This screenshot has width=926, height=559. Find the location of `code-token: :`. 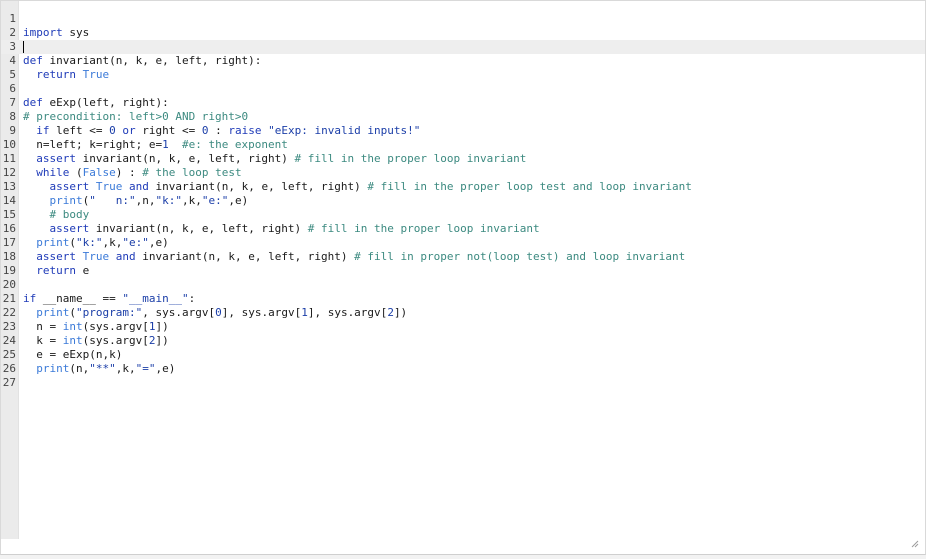

code-token: : is located at coordinates (218, 130).